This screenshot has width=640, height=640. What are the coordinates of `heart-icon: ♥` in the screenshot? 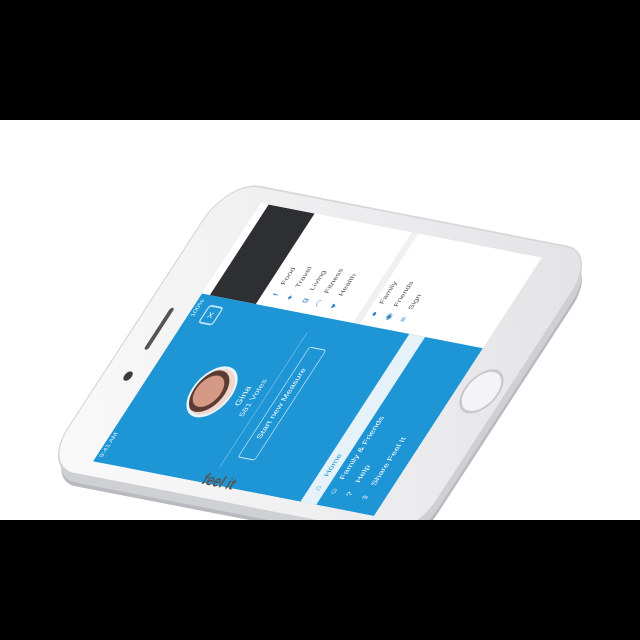 It's located at (333, 306).